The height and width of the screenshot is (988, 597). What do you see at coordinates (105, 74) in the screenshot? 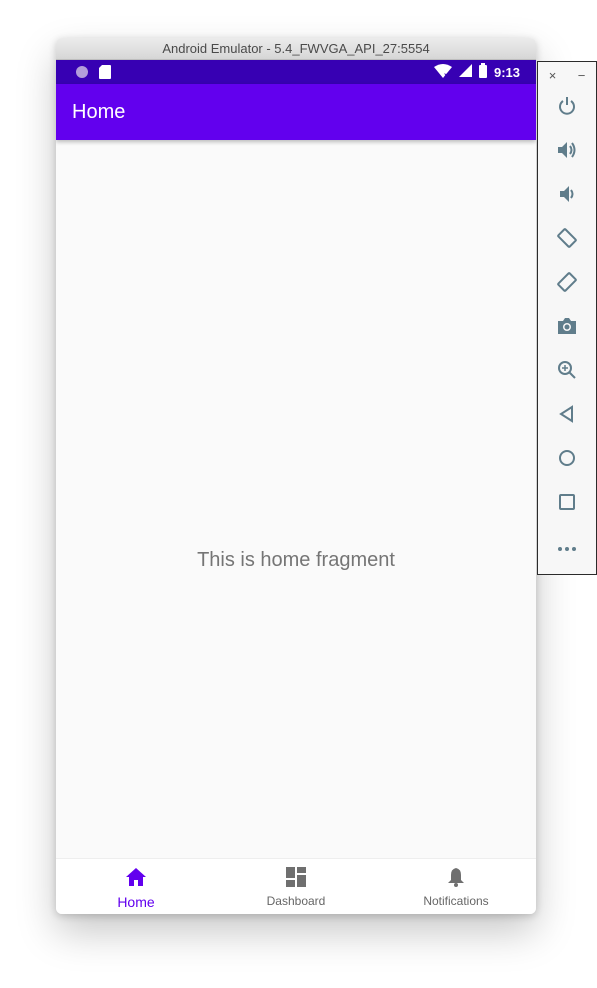
I see `sd-card-icon` at bounding box center [105, 74].